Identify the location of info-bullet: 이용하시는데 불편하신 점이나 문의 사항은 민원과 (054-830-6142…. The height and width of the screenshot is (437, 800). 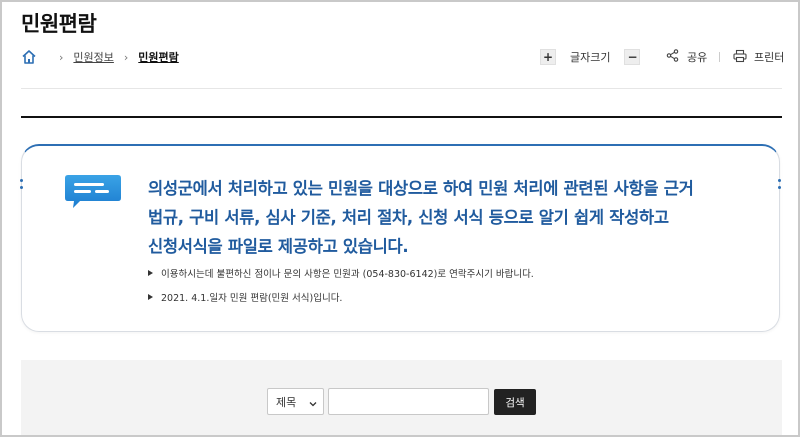
(341, 273).